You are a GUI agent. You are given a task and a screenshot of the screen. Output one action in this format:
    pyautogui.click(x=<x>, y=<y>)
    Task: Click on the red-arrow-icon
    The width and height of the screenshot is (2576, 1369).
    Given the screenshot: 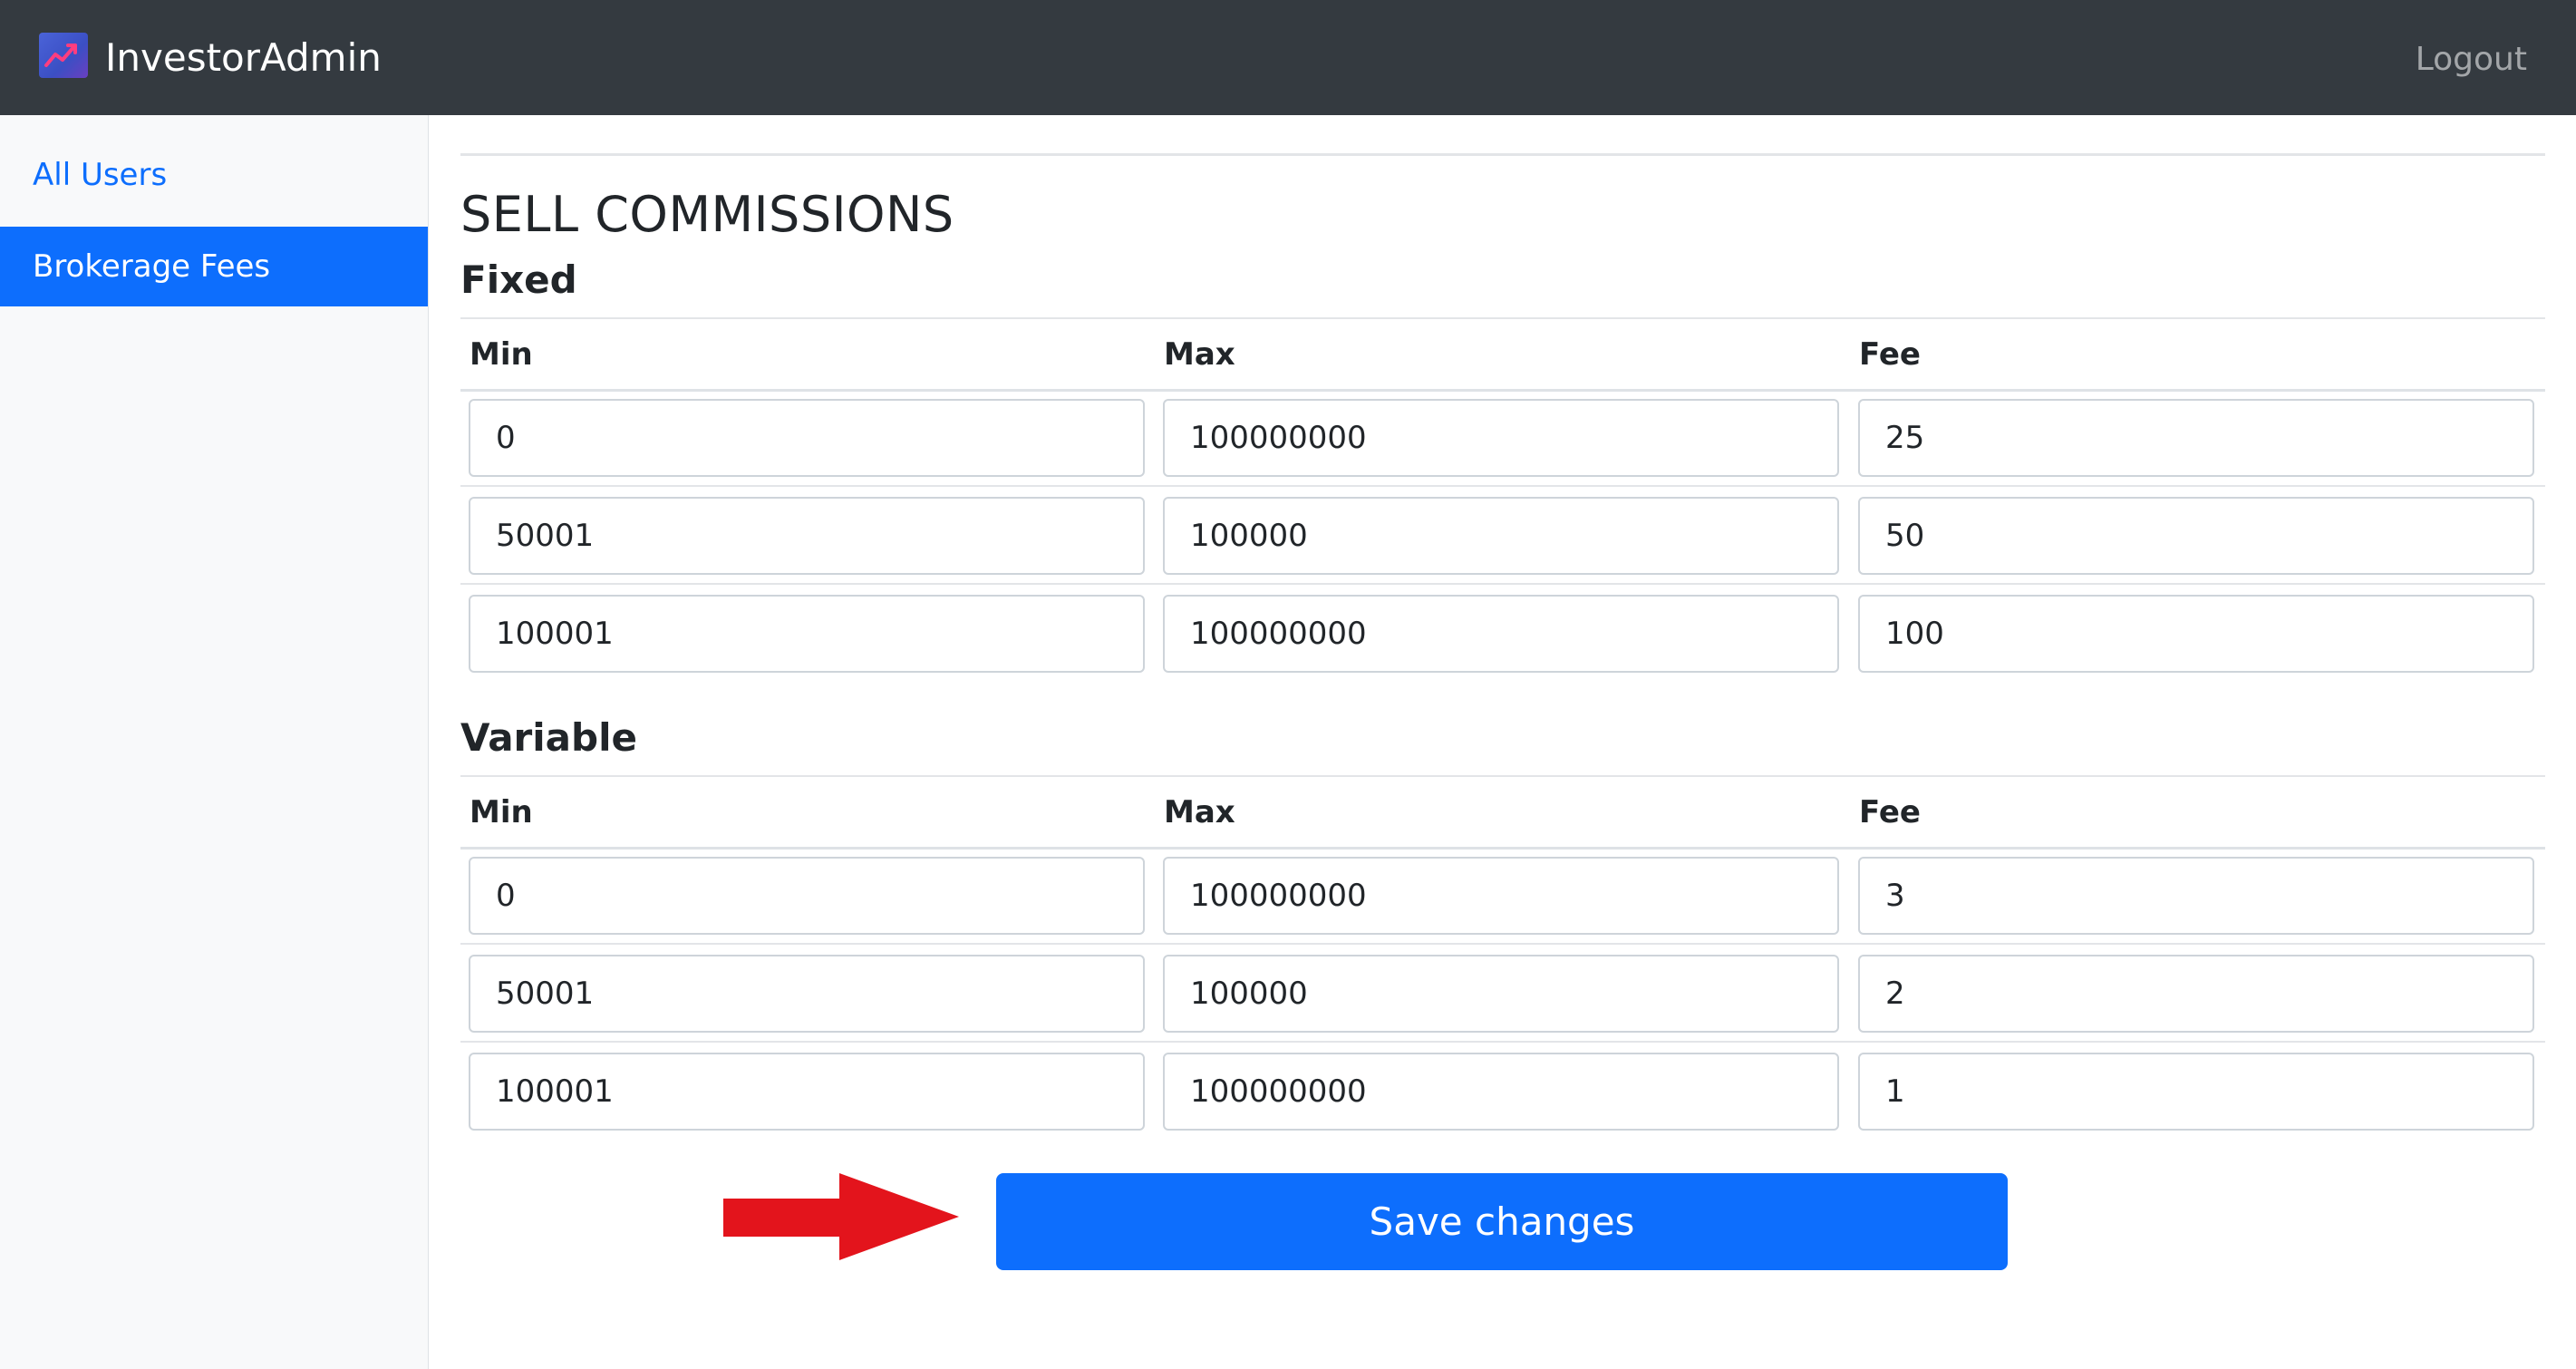 What is the action you would take?
    pyautogui.click(x=841, y=1216)
    